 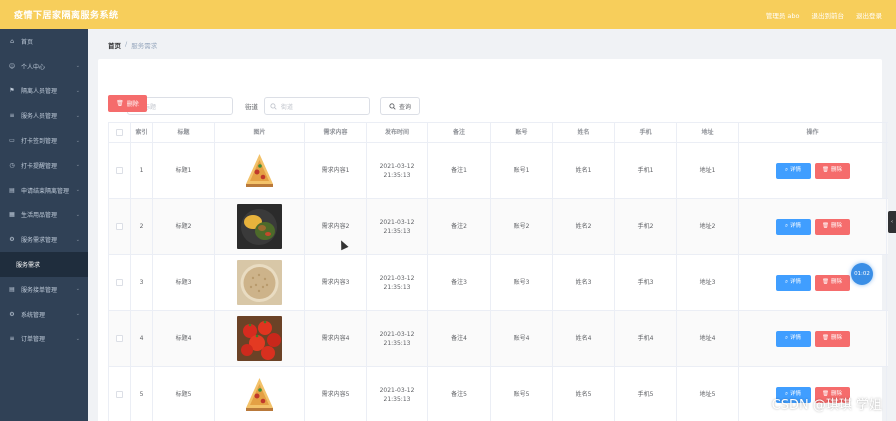 I want to click on query-button: 查询, so click(x=400, y=106).